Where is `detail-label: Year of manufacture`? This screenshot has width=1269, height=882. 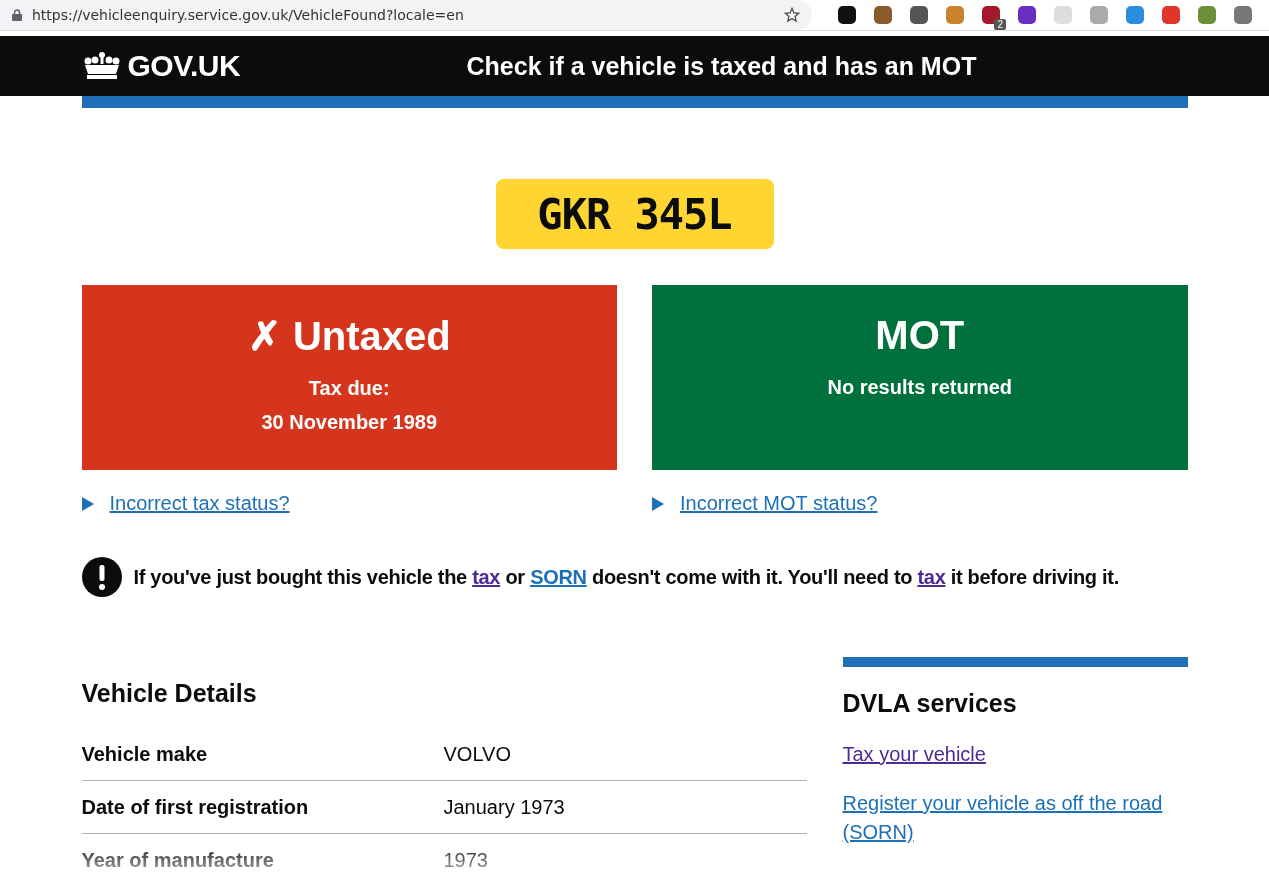 detail-label: Year of manufacture is located at coordinates (178, 860).